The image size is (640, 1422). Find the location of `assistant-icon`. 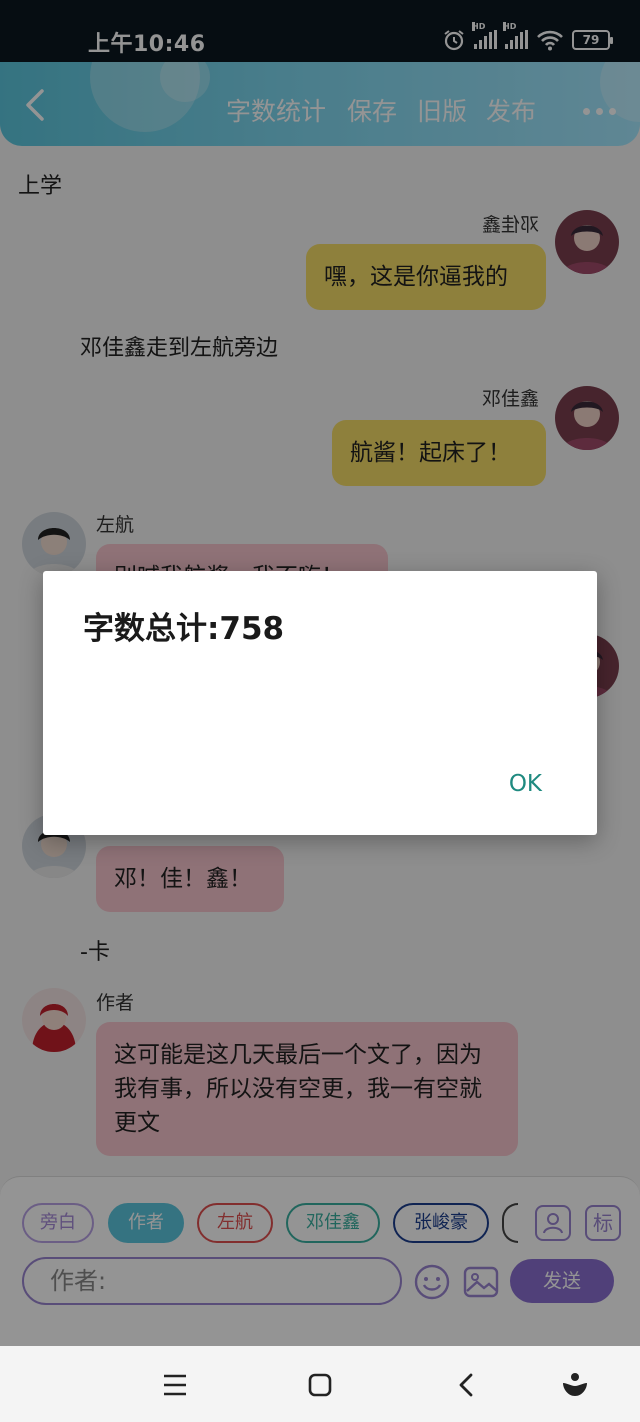

assistant-icon is located at coordinates (575, 1385).